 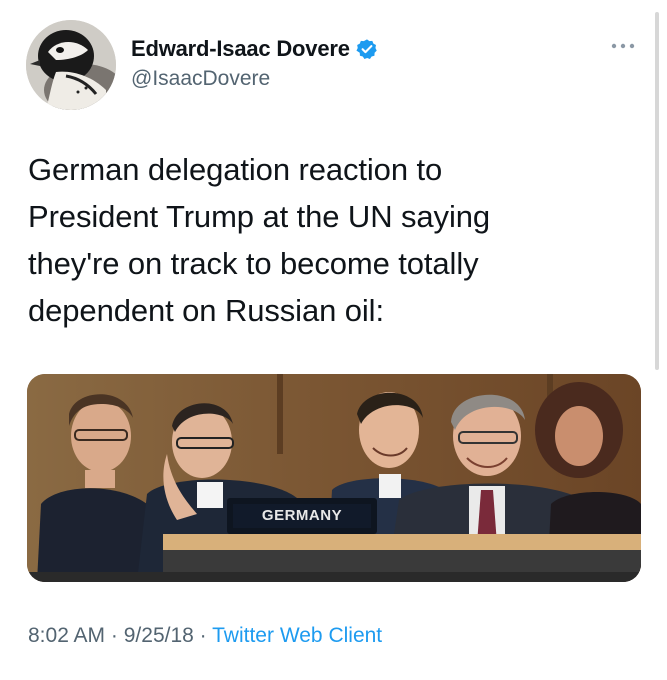 I want to click on author-handle: @IsaacDovere, so click(x=200, y=79).